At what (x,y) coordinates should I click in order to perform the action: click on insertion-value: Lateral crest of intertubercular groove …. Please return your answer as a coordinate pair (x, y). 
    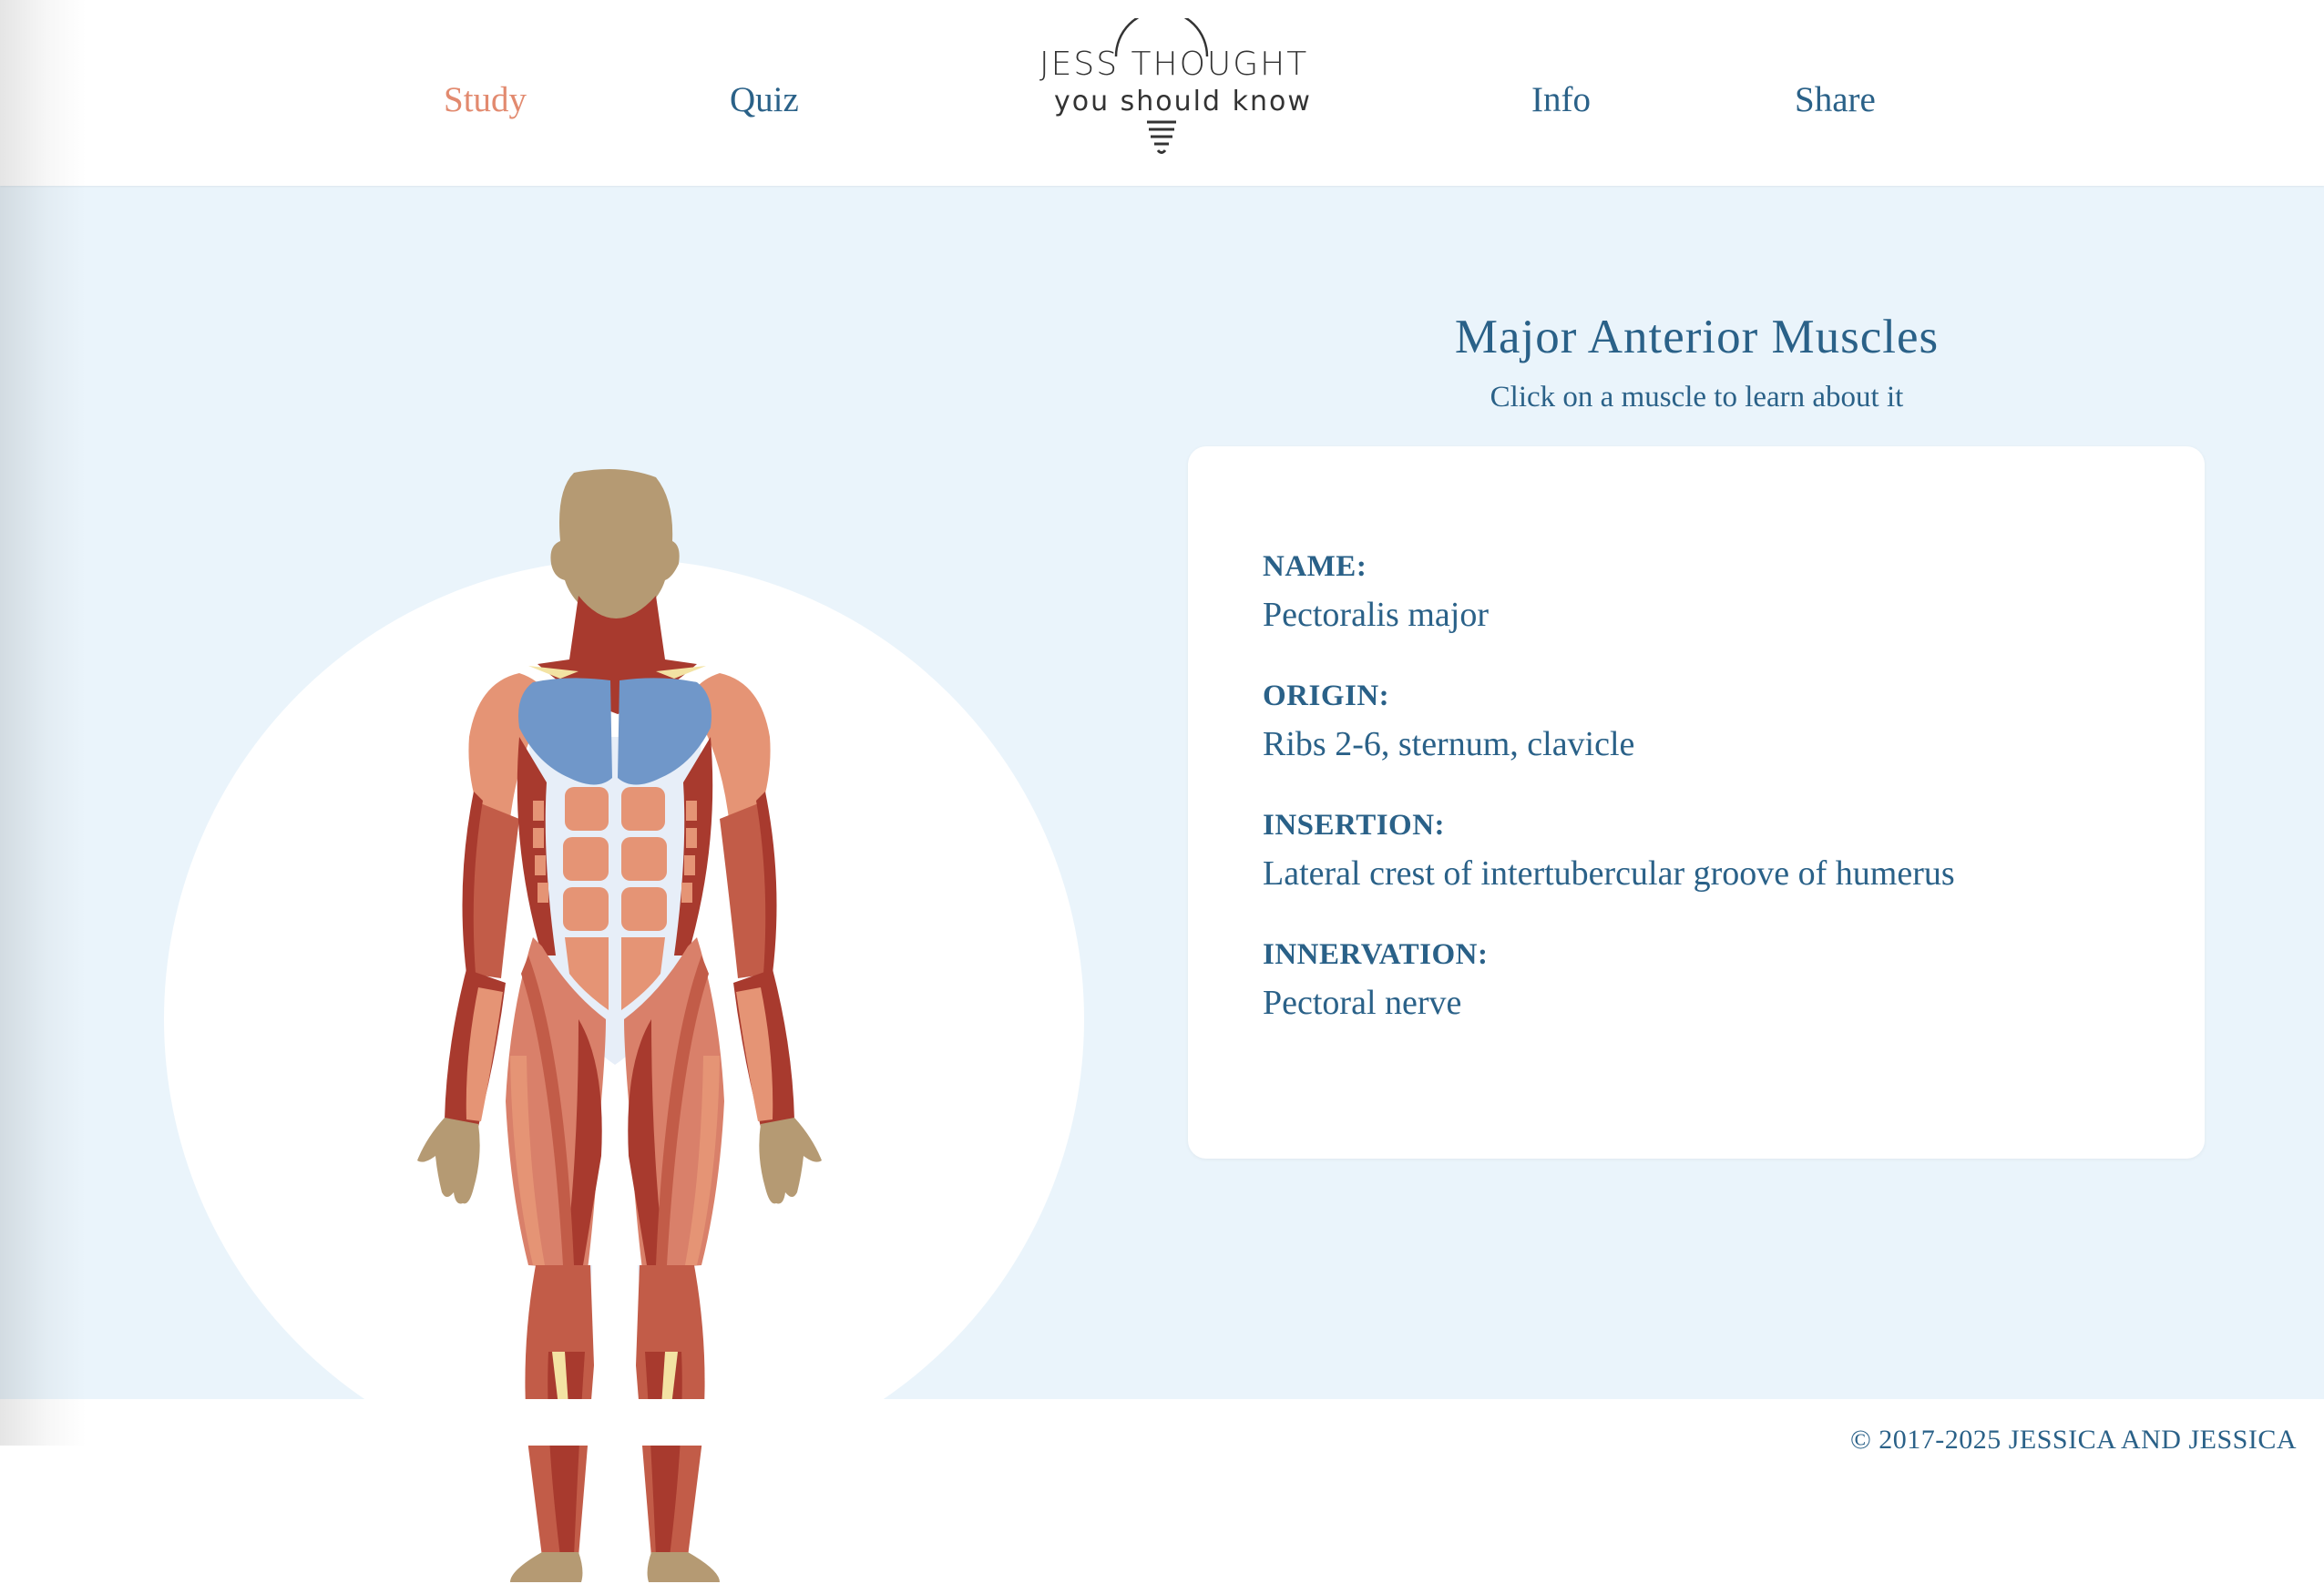
    Looking at the image, I should click on (1609, 873).